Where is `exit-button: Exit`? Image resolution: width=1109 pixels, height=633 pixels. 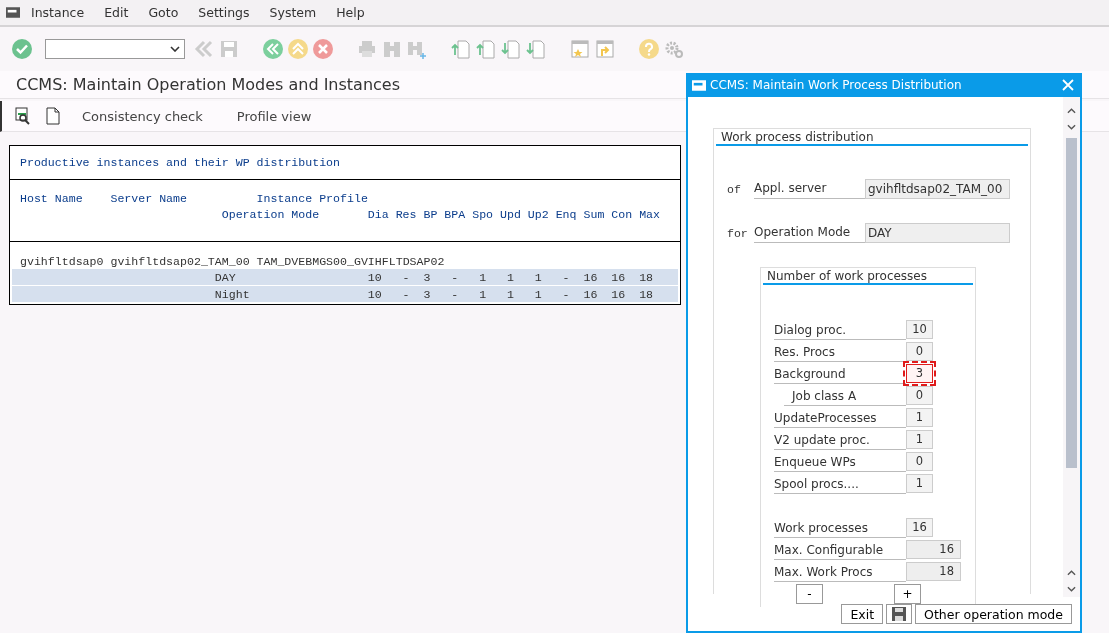
exit-button: Exit is located at coordinates (862, 614).